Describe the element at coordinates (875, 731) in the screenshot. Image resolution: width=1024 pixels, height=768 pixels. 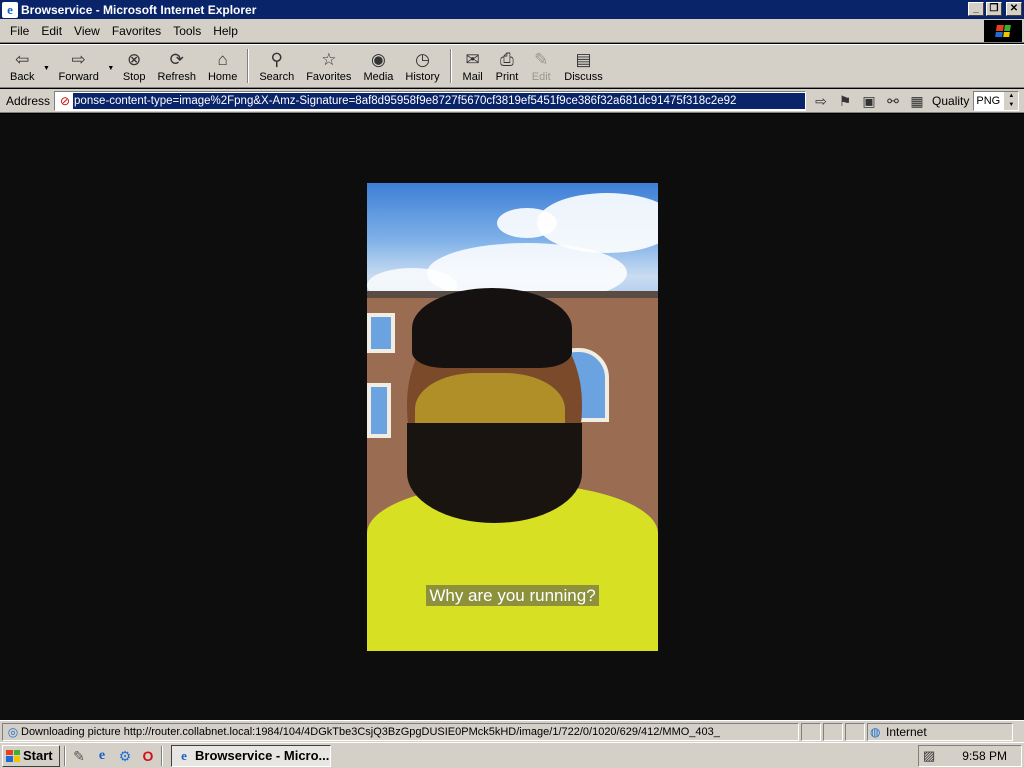
I see `internet-globe-icon: ◍` at that location.